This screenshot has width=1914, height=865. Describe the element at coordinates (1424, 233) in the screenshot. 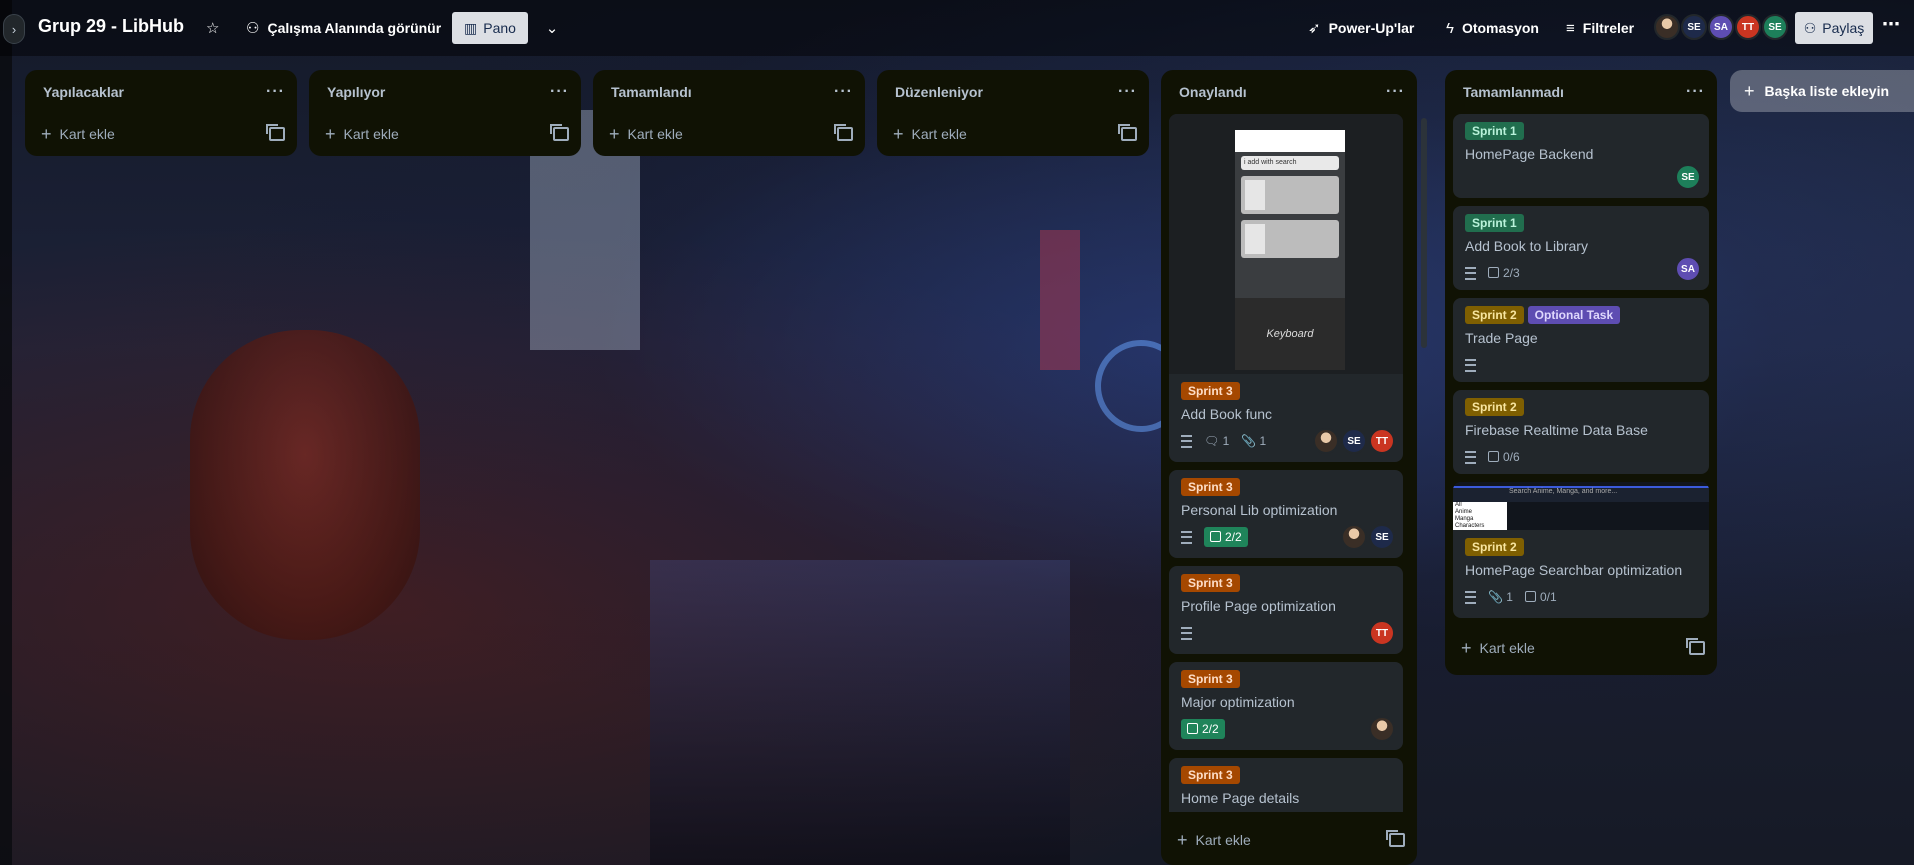

I see `list-scrollbar` at that location.